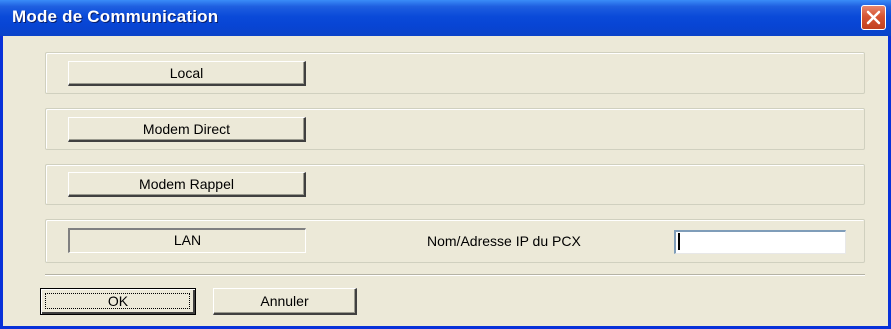 The image size is (891, 329). What do you see at coordinates (455, 129) in the screenshot?
I see `modem-direct-group: Modem Direct` at bounding box center [455, 129].